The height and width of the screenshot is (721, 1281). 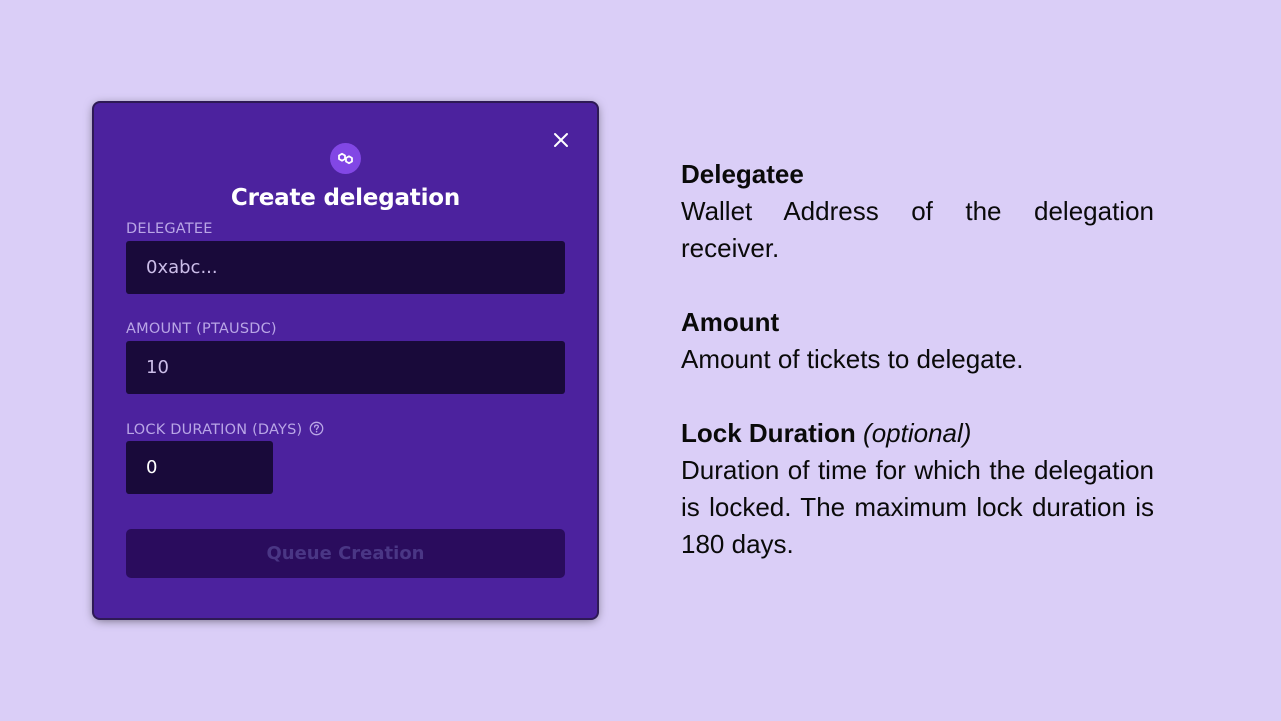 What do you see at coordinates (917, 174) in the screenshot?
I see `help-heading-delegatee: Delegatee` at bounding box center [917, 174].